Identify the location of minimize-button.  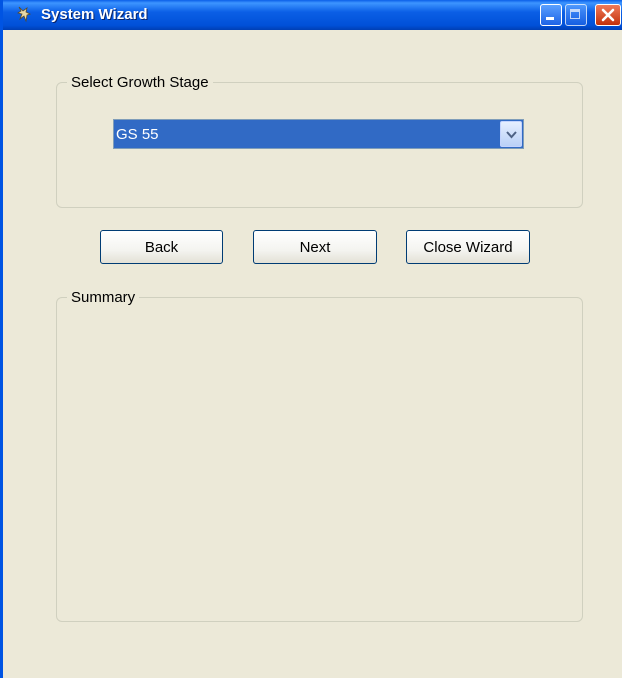
(551, 15).